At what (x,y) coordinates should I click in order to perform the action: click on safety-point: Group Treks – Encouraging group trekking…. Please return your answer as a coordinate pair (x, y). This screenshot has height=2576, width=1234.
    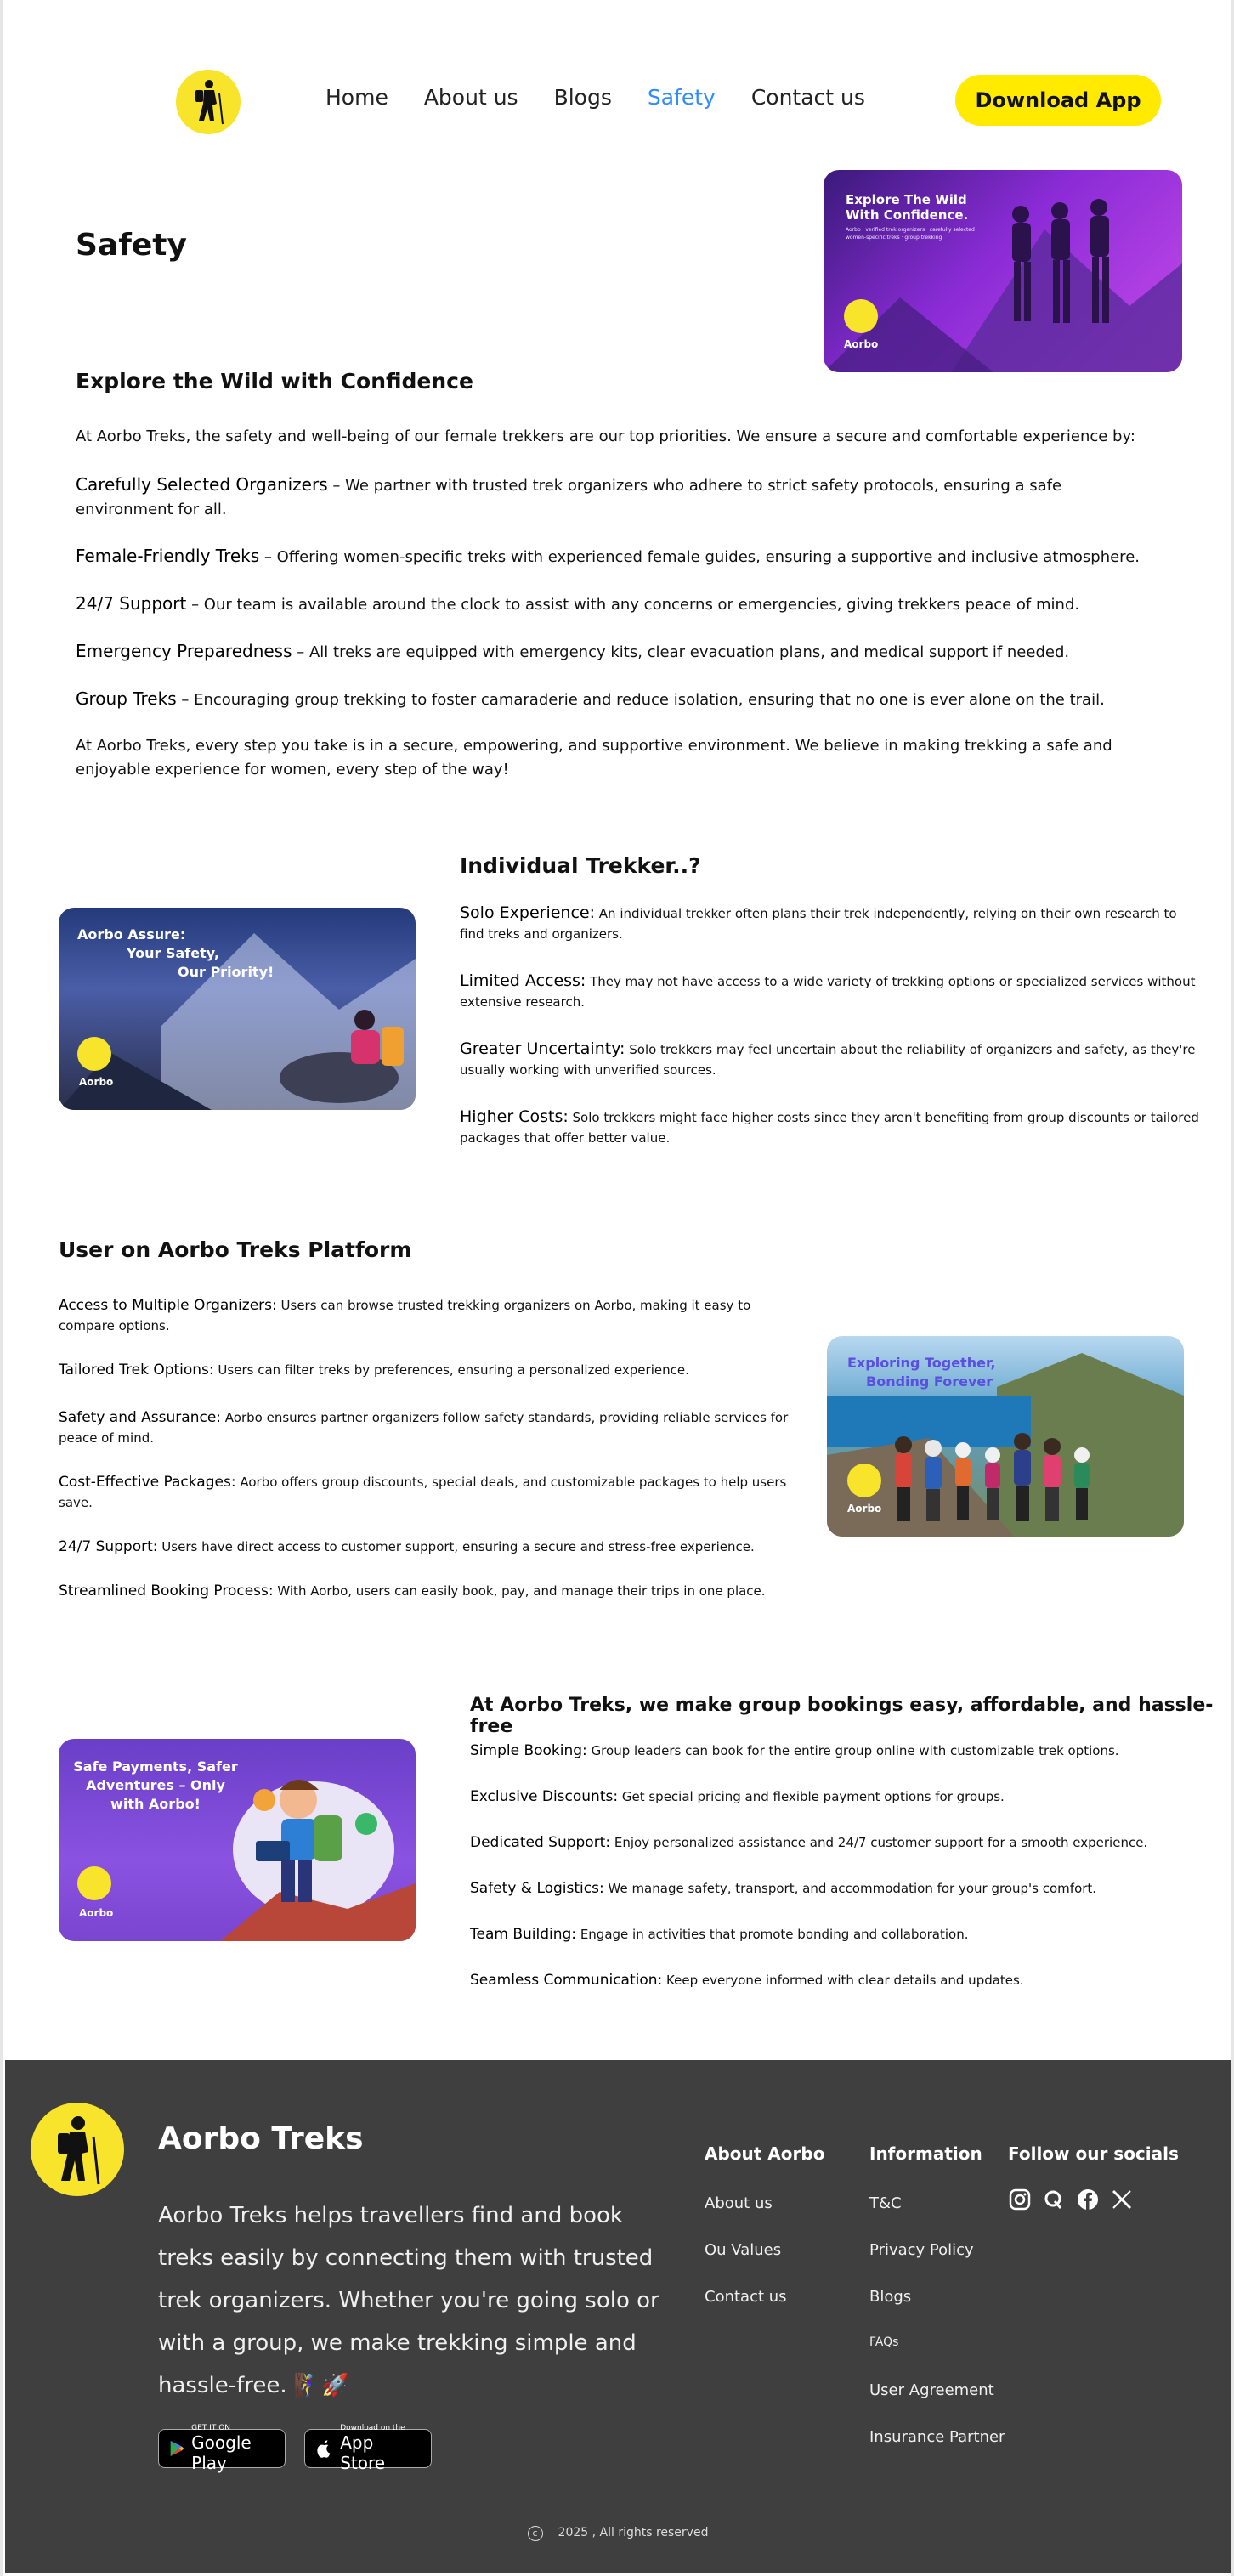
    Looking at the image, I should click on (628, 699).